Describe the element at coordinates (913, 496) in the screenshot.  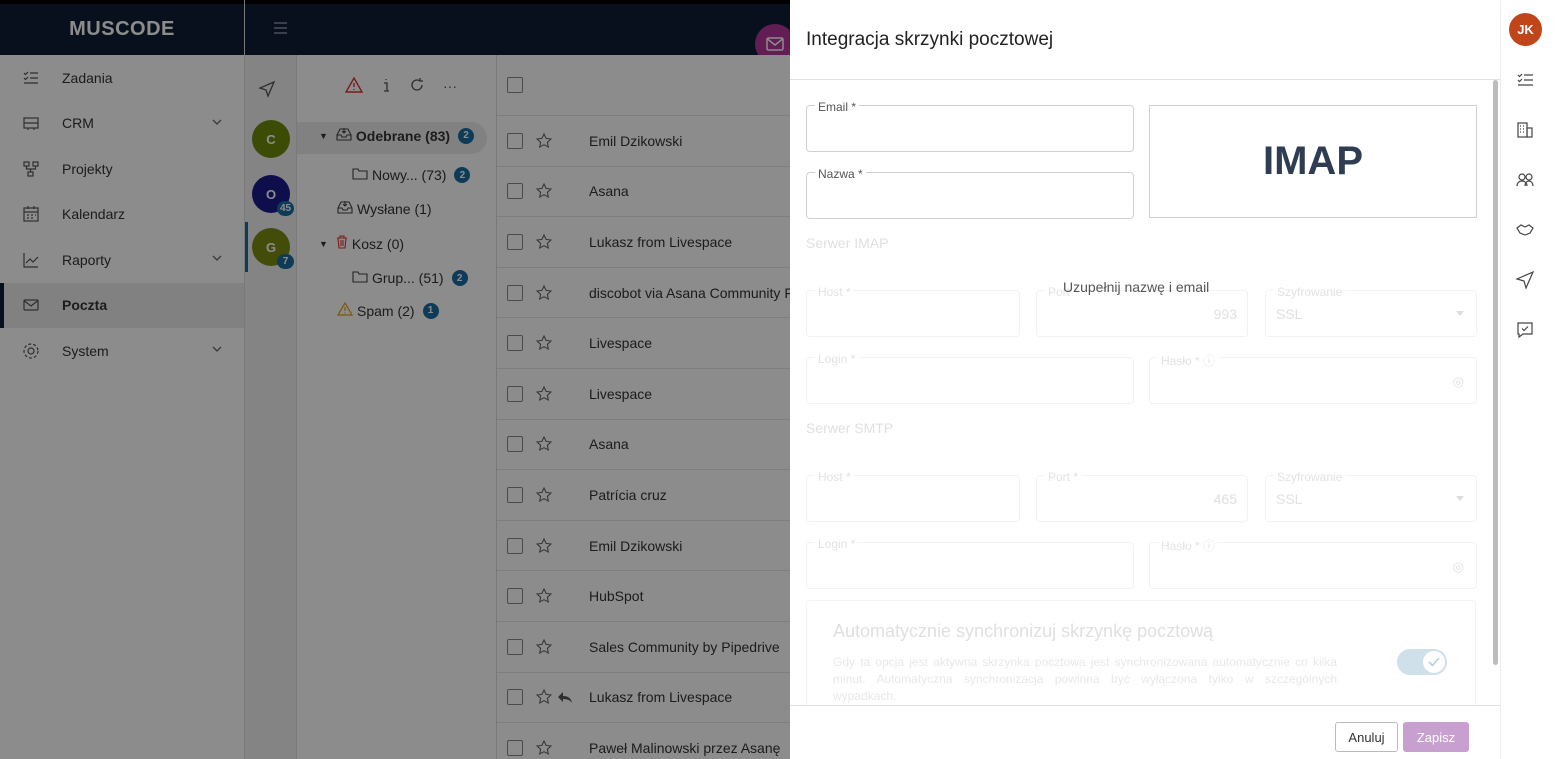
I see `smtp-host-field: Host *` at that location.